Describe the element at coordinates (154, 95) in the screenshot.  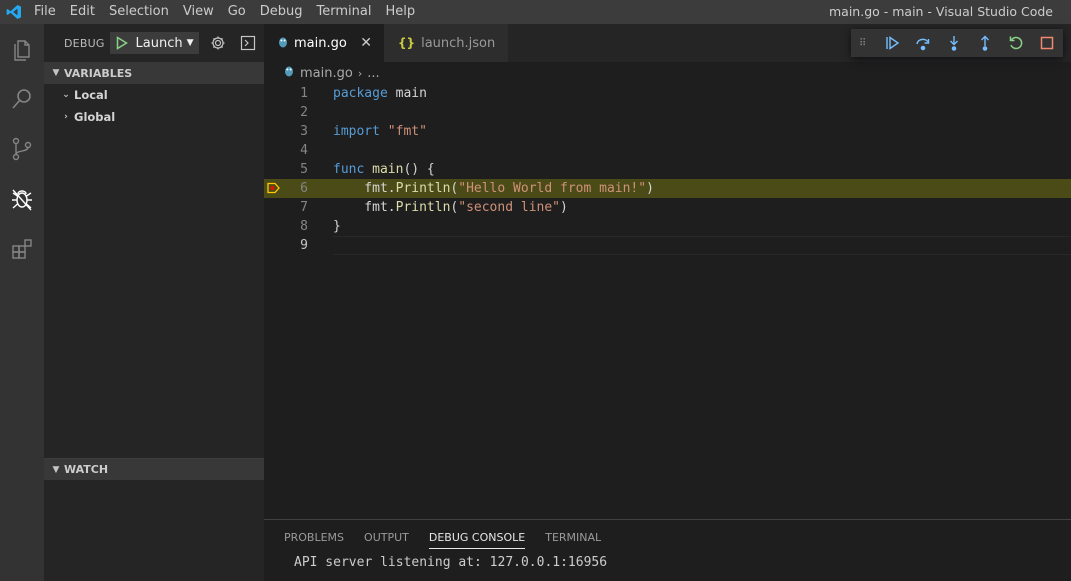
I see `scope-local: ⌄ Local` at that location.